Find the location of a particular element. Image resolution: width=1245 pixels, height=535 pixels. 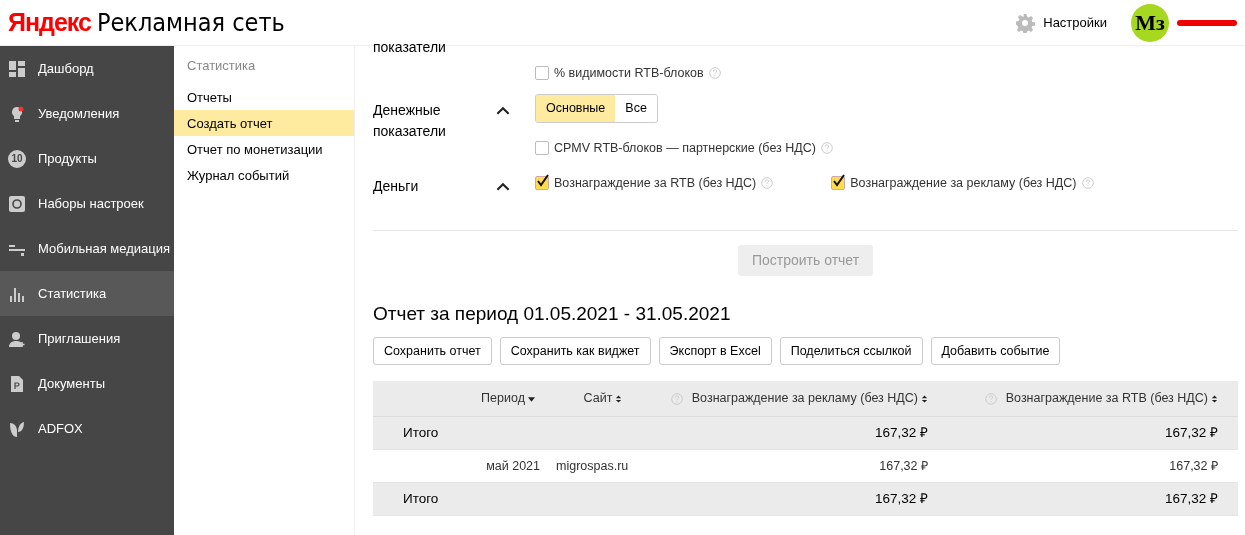

group-title: Денежные показатели is located at coordinates (410, 121).